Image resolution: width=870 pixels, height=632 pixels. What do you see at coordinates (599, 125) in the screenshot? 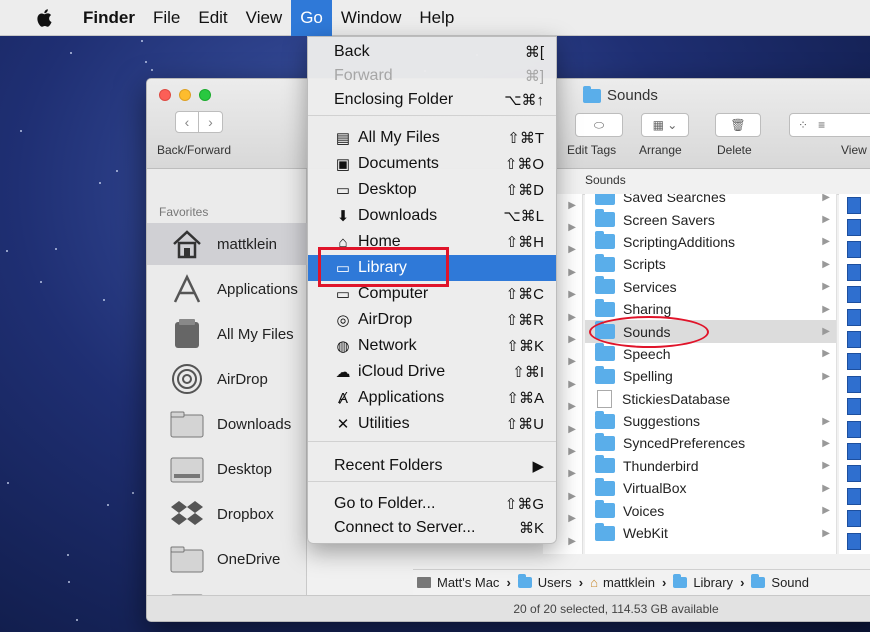
I see `edit-tags-button: ⬭` at bounding box center [599, 125].